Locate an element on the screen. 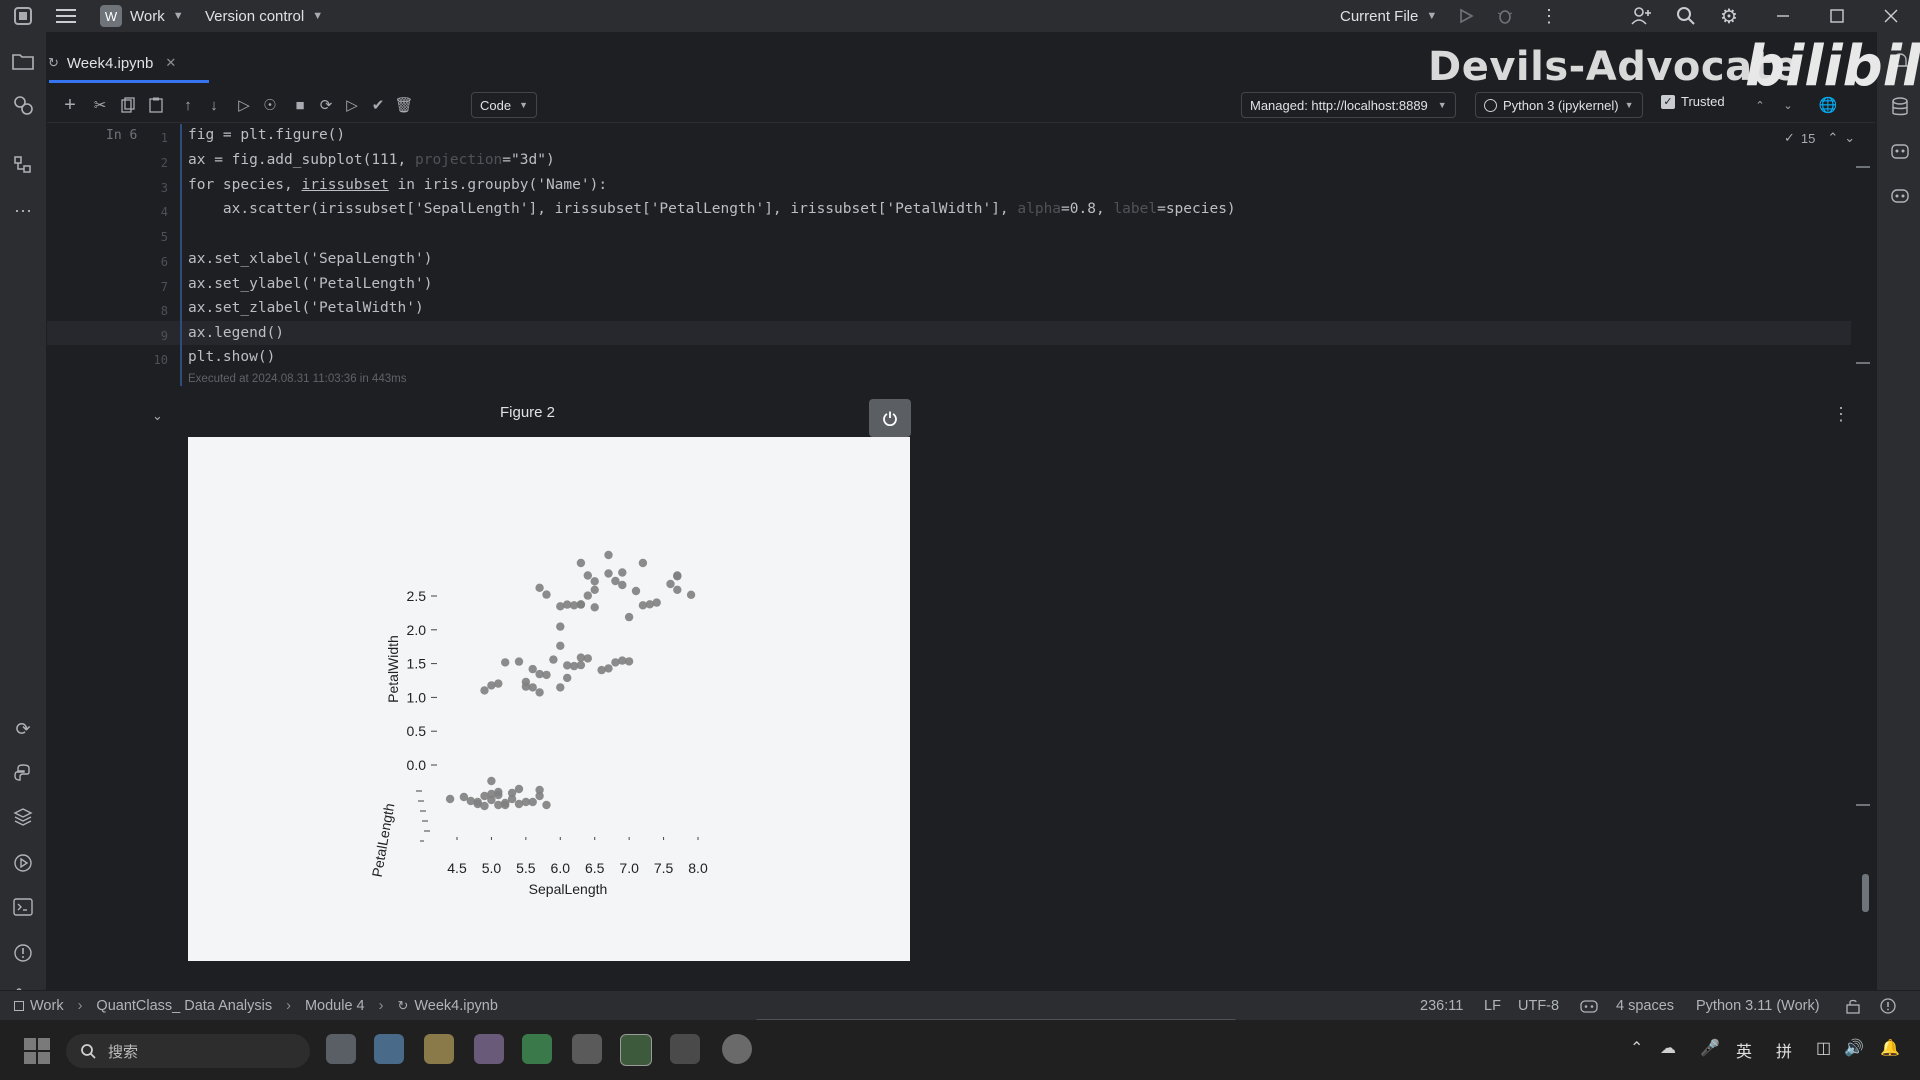  run-config-selector: Current File ▼ is located at coordinates (1388, 16).